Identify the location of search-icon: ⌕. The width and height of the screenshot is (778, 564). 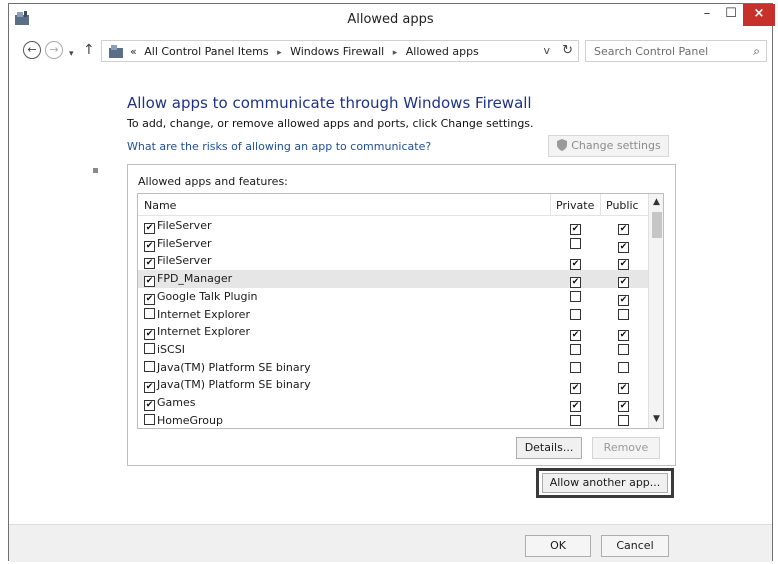
(756, 51).